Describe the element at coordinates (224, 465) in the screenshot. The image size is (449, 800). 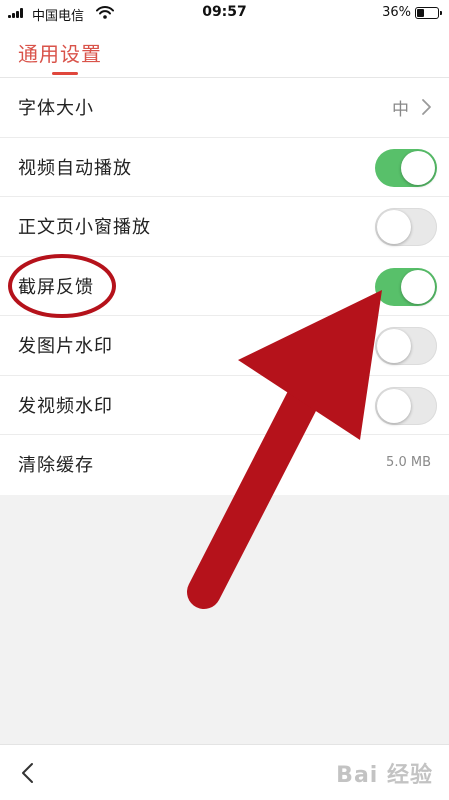
I see `setting-row-clear-cache: 清除缓存 5.0 MB` at that location.